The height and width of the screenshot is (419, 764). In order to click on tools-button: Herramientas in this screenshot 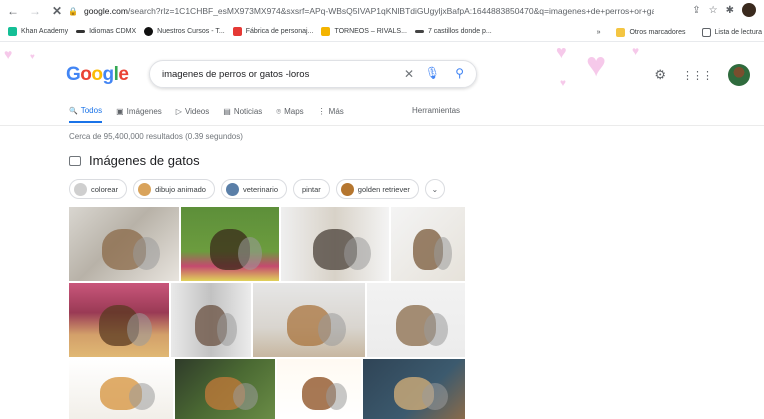, I will do `click(436, 110)`.